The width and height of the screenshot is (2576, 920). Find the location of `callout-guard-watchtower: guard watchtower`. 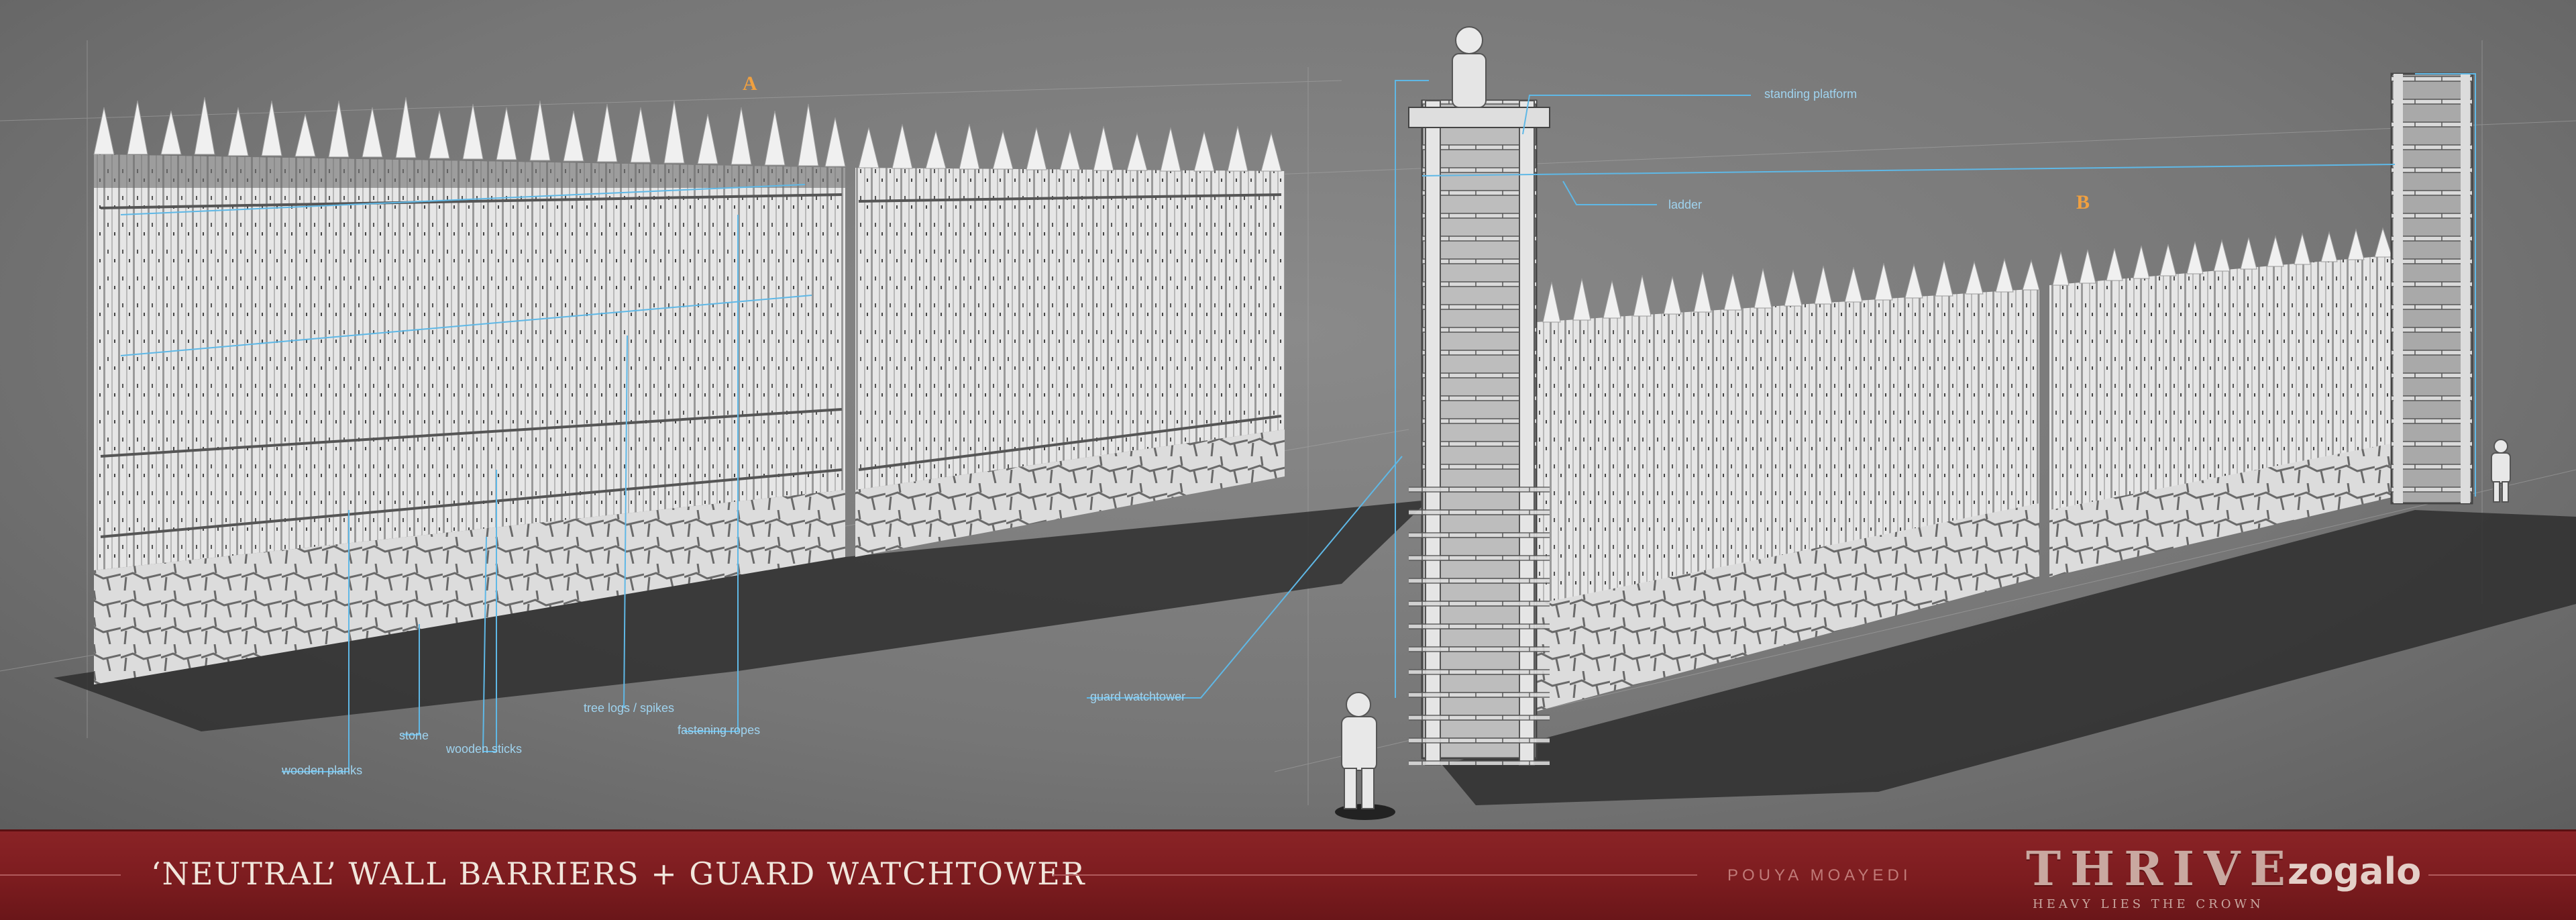

callout-guard-watchtower: guard watchtower is located at coordinates (1138, 696).